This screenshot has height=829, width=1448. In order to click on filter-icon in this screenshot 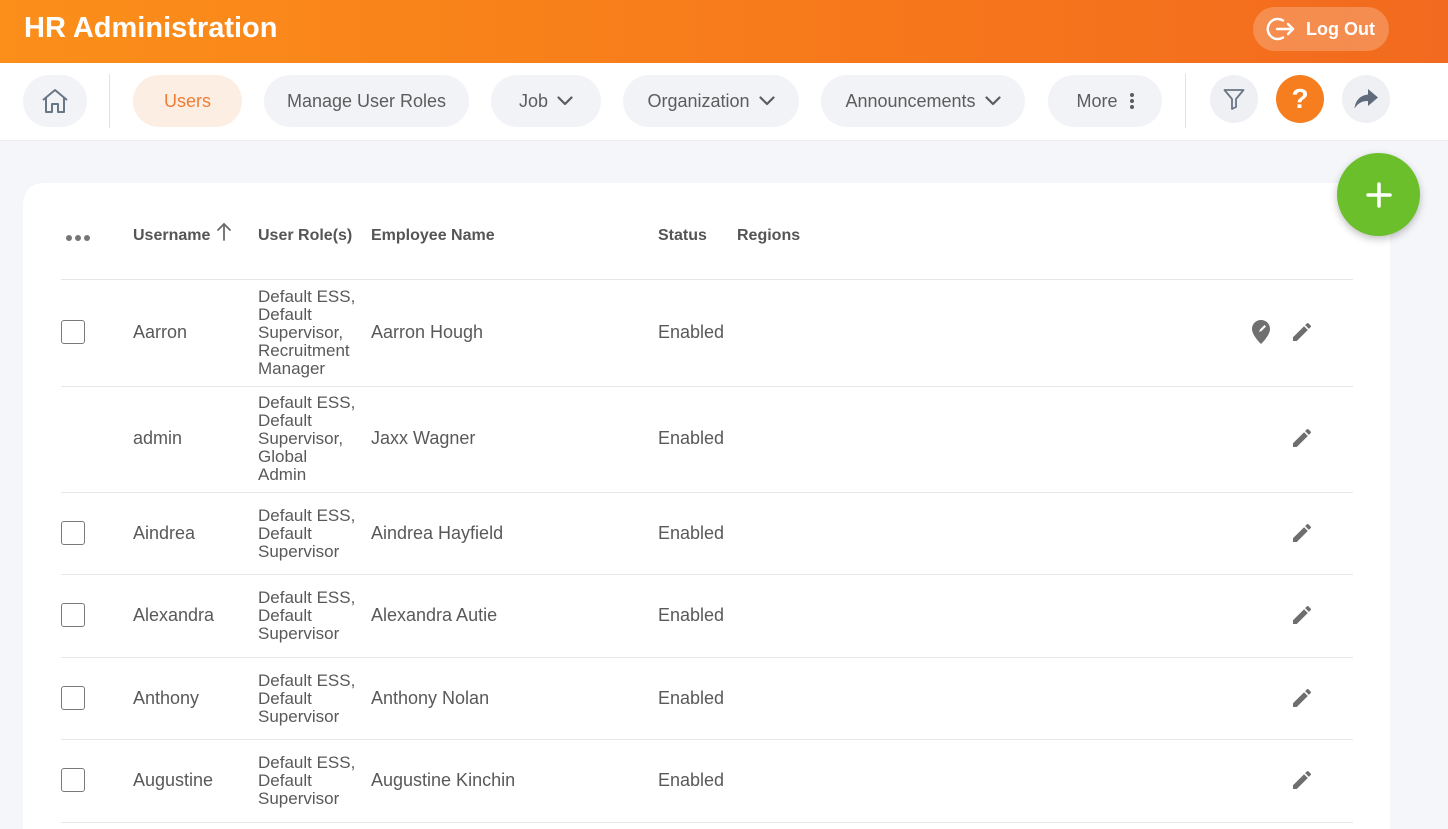, I will do `click(1234, 99)`.